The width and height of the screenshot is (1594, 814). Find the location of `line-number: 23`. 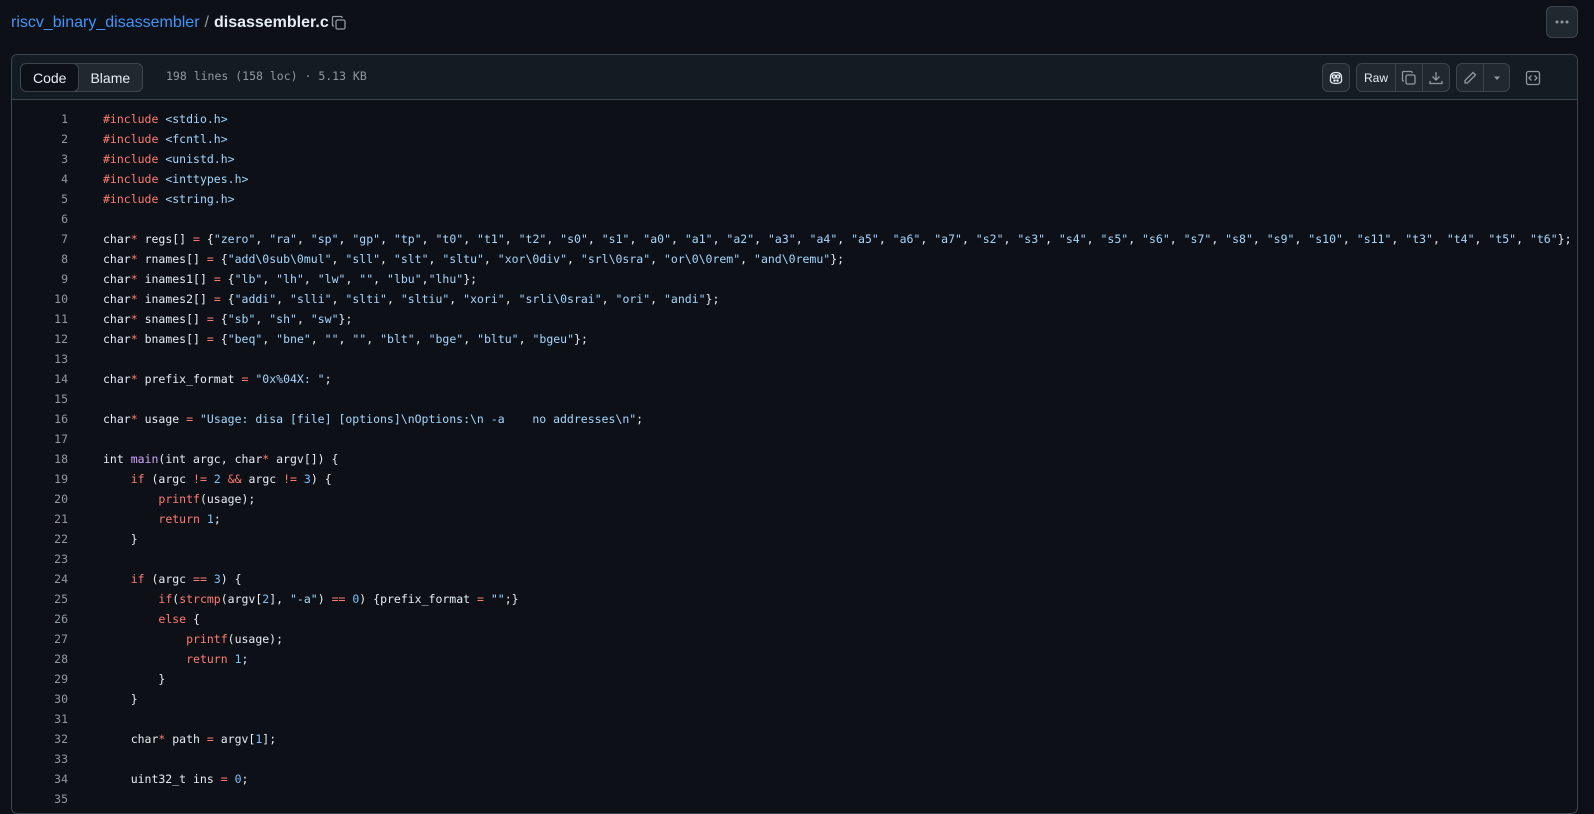

line-number: 23 is located at coordinates (40, 559).